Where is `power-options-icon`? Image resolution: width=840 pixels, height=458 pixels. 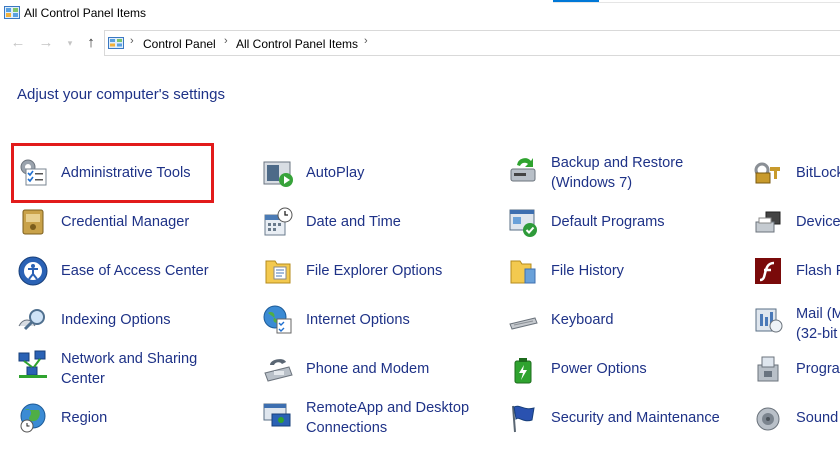
power-options-icon is located at coordinates (523, 371).